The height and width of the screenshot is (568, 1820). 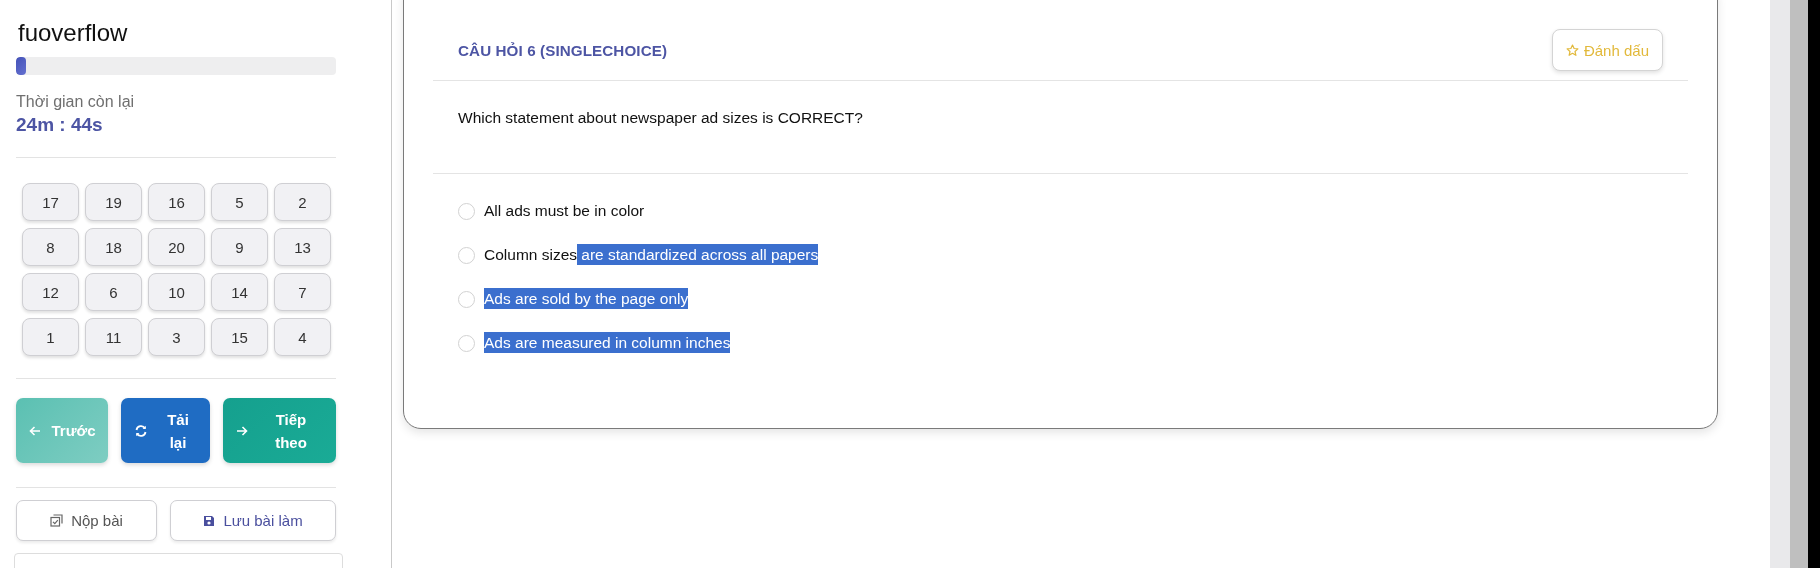 What do you see at coordinates (1795, 284) in the screenshot?
I see `scrollbar` at bounding box center [1795, 284].